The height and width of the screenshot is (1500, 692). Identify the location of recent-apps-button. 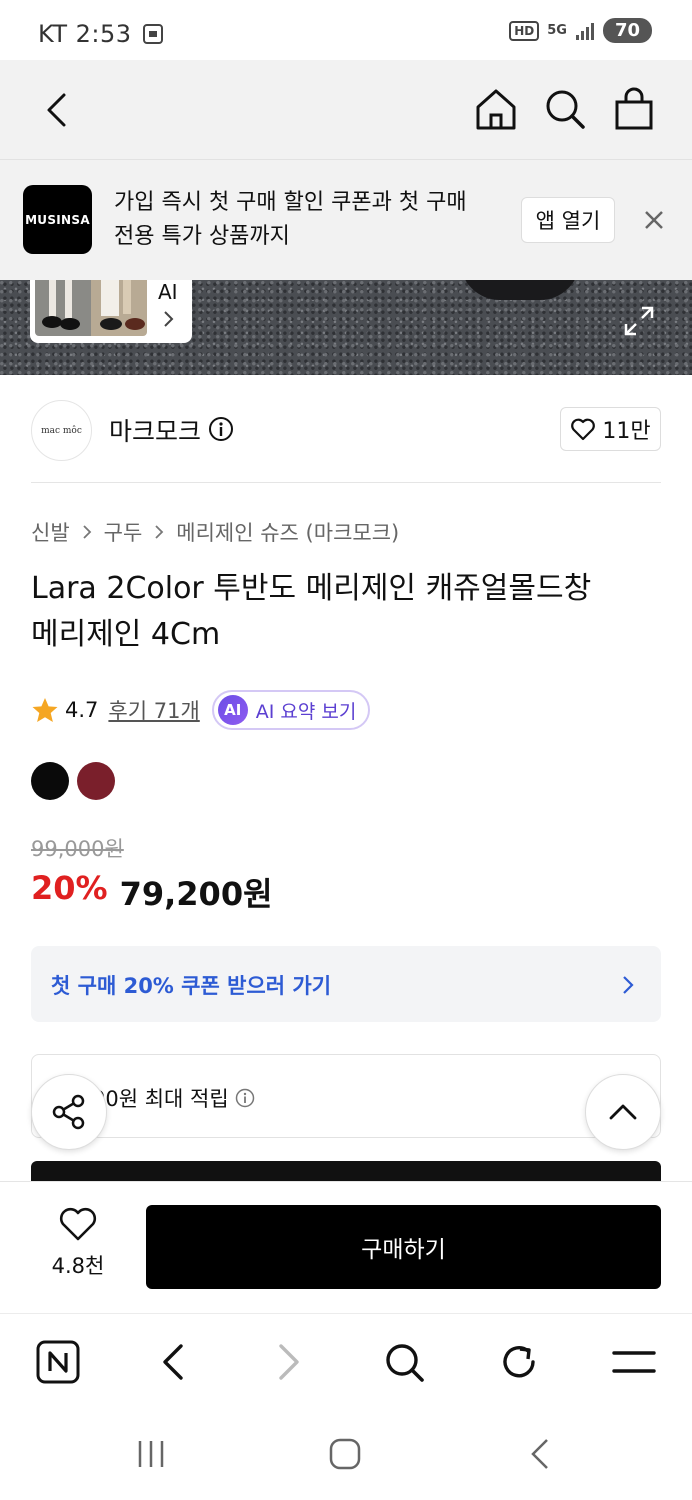
(151, 1454).